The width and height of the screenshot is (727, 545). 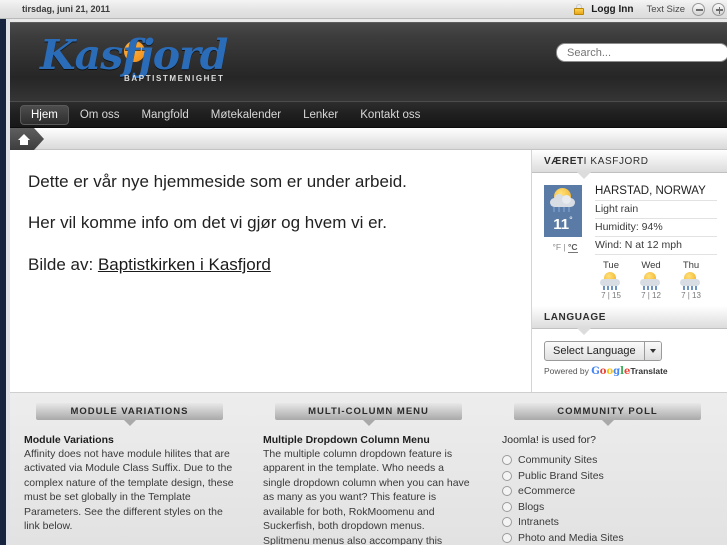 I want to click on weather-icon-panel: 11° °F | °C, so click(x=565, y=242).